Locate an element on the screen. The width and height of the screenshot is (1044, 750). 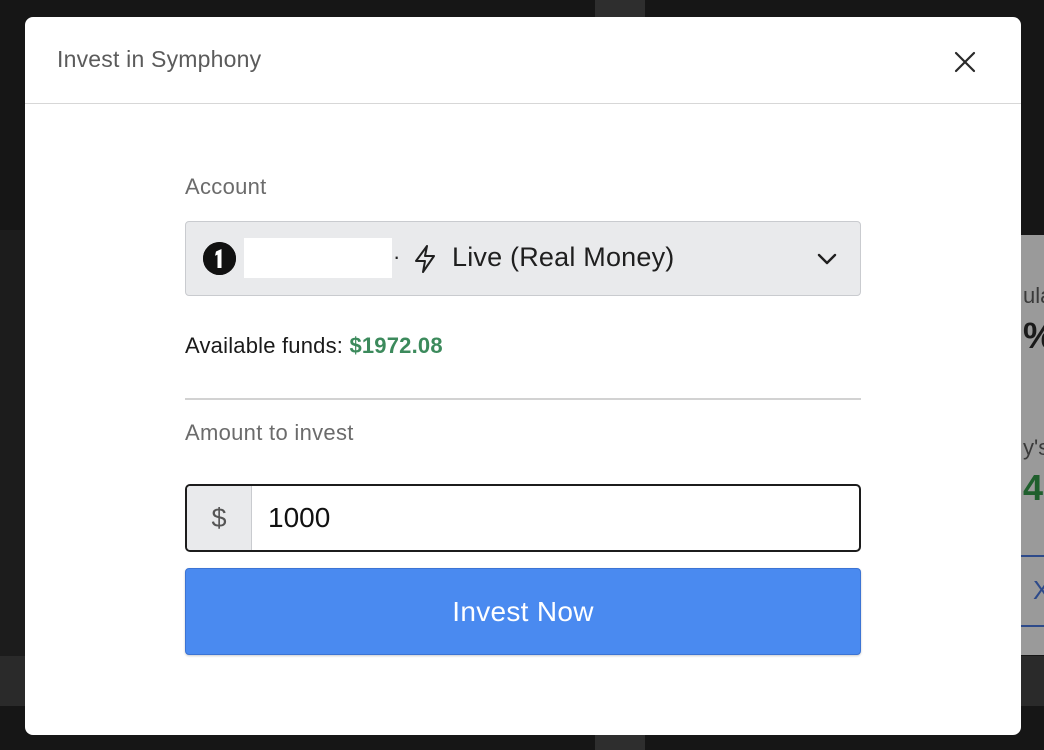
background-text-fragment: % is located at coordinates (1033, 336).